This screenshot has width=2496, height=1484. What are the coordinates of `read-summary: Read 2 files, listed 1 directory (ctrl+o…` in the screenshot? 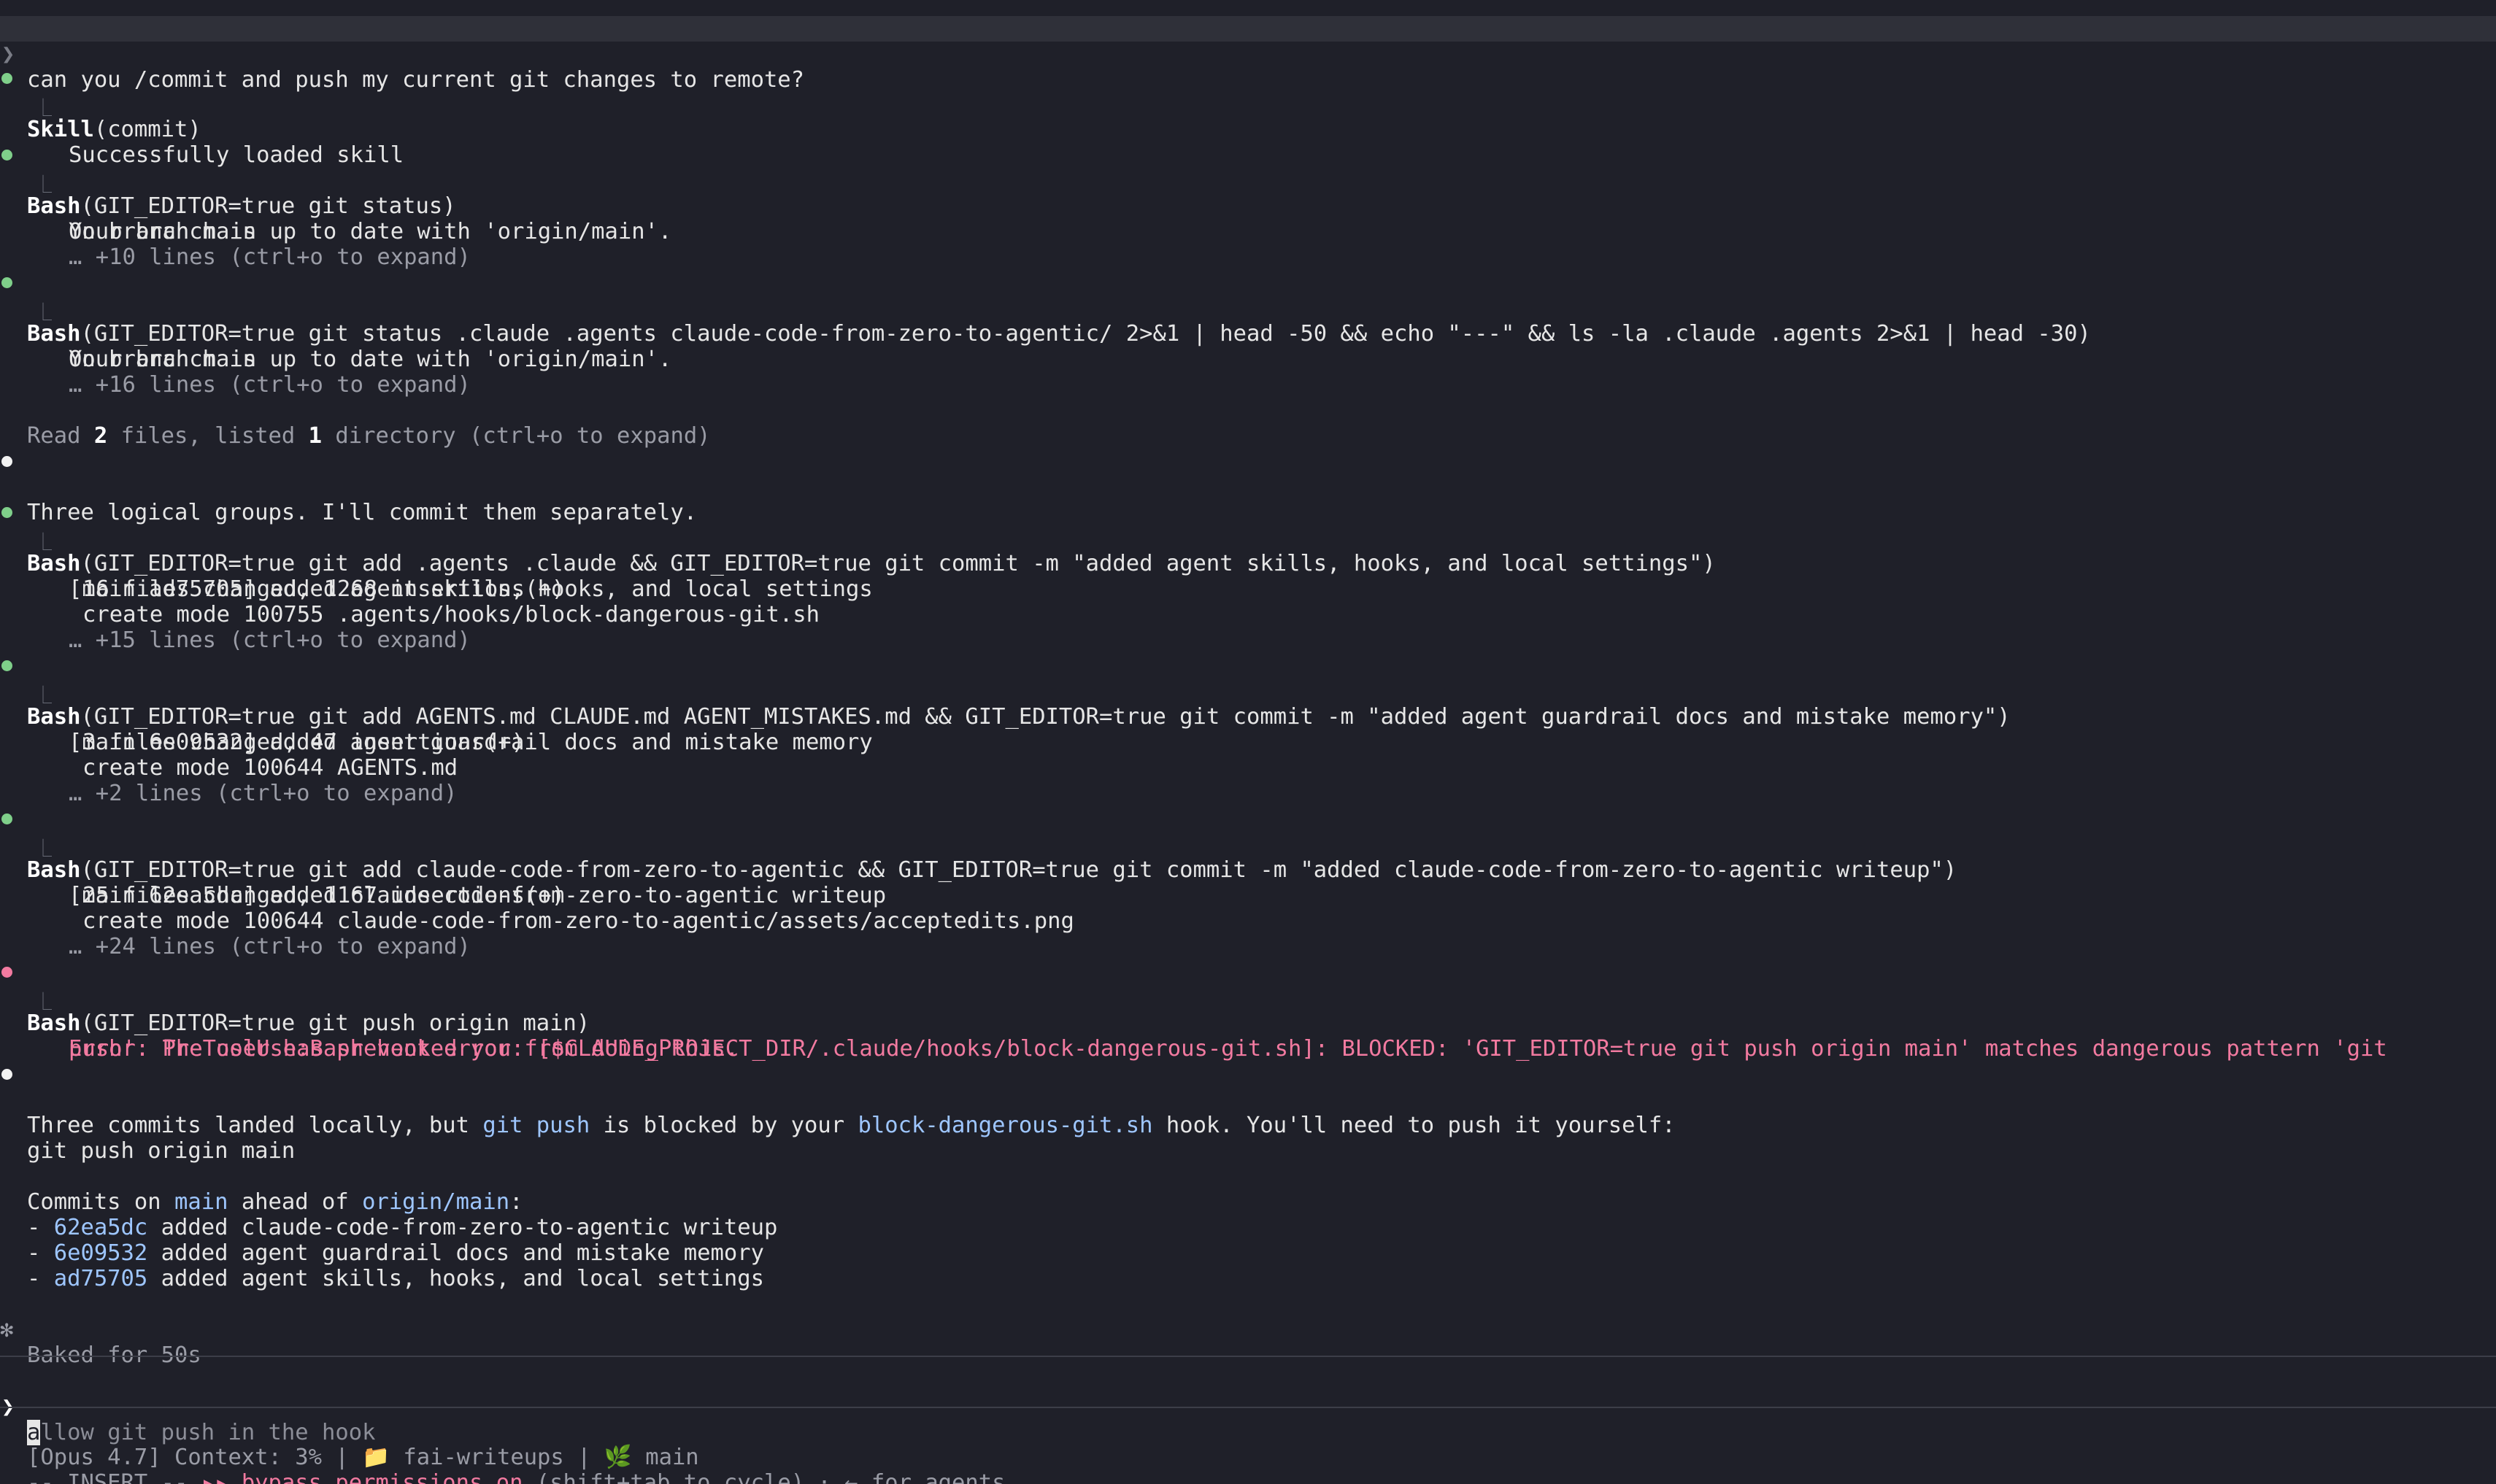 It's located at (356, 423).